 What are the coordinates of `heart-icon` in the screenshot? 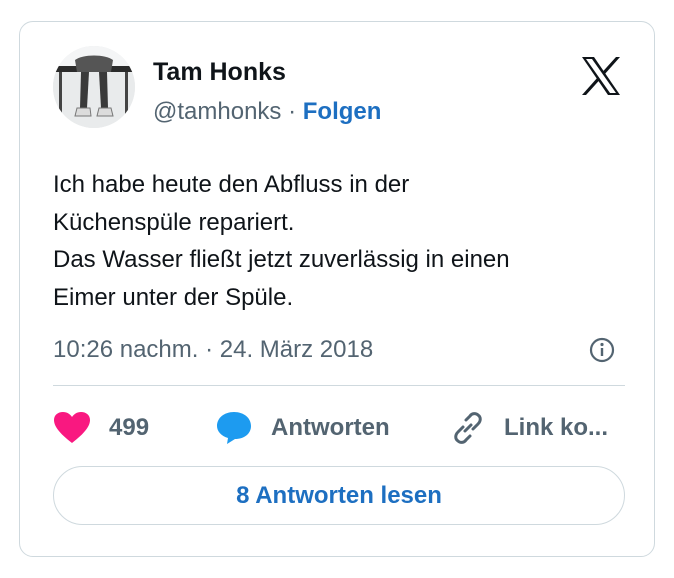 It's located at (72, 427).